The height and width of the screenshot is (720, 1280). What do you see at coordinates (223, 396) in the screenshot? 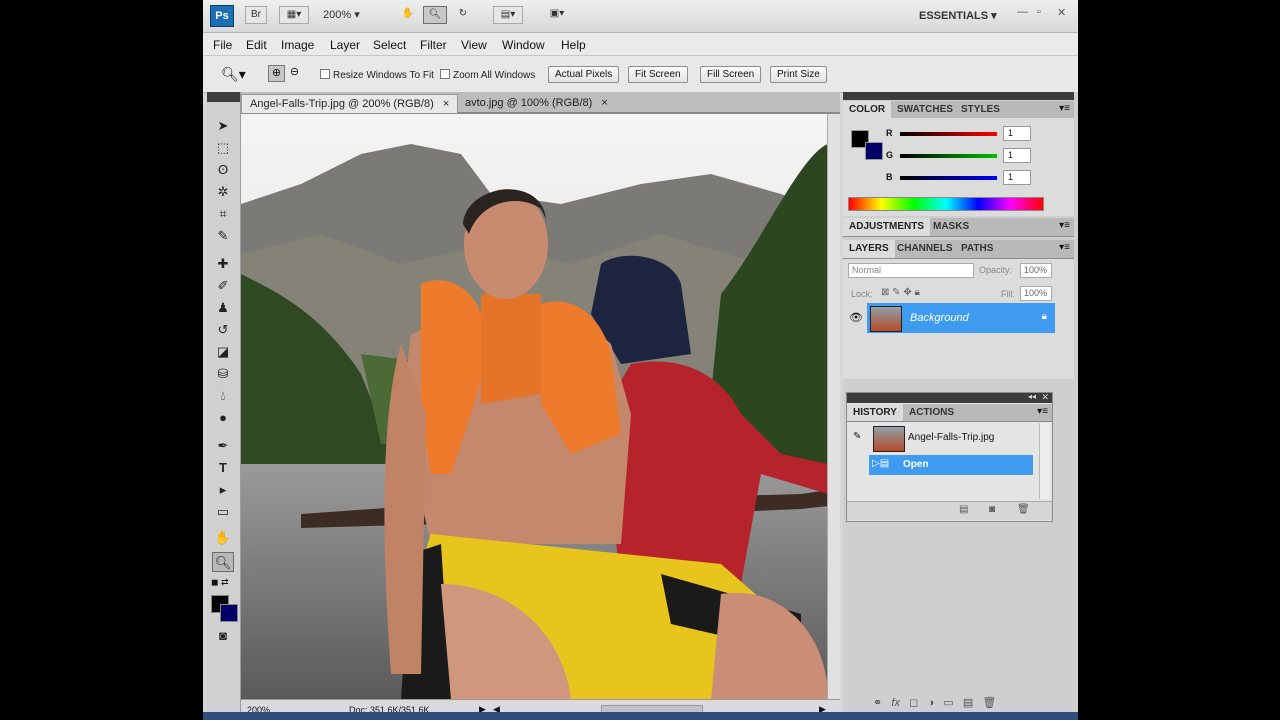
I see `blur-tool-icon: 💧︎` at bounding box center [223, 396].